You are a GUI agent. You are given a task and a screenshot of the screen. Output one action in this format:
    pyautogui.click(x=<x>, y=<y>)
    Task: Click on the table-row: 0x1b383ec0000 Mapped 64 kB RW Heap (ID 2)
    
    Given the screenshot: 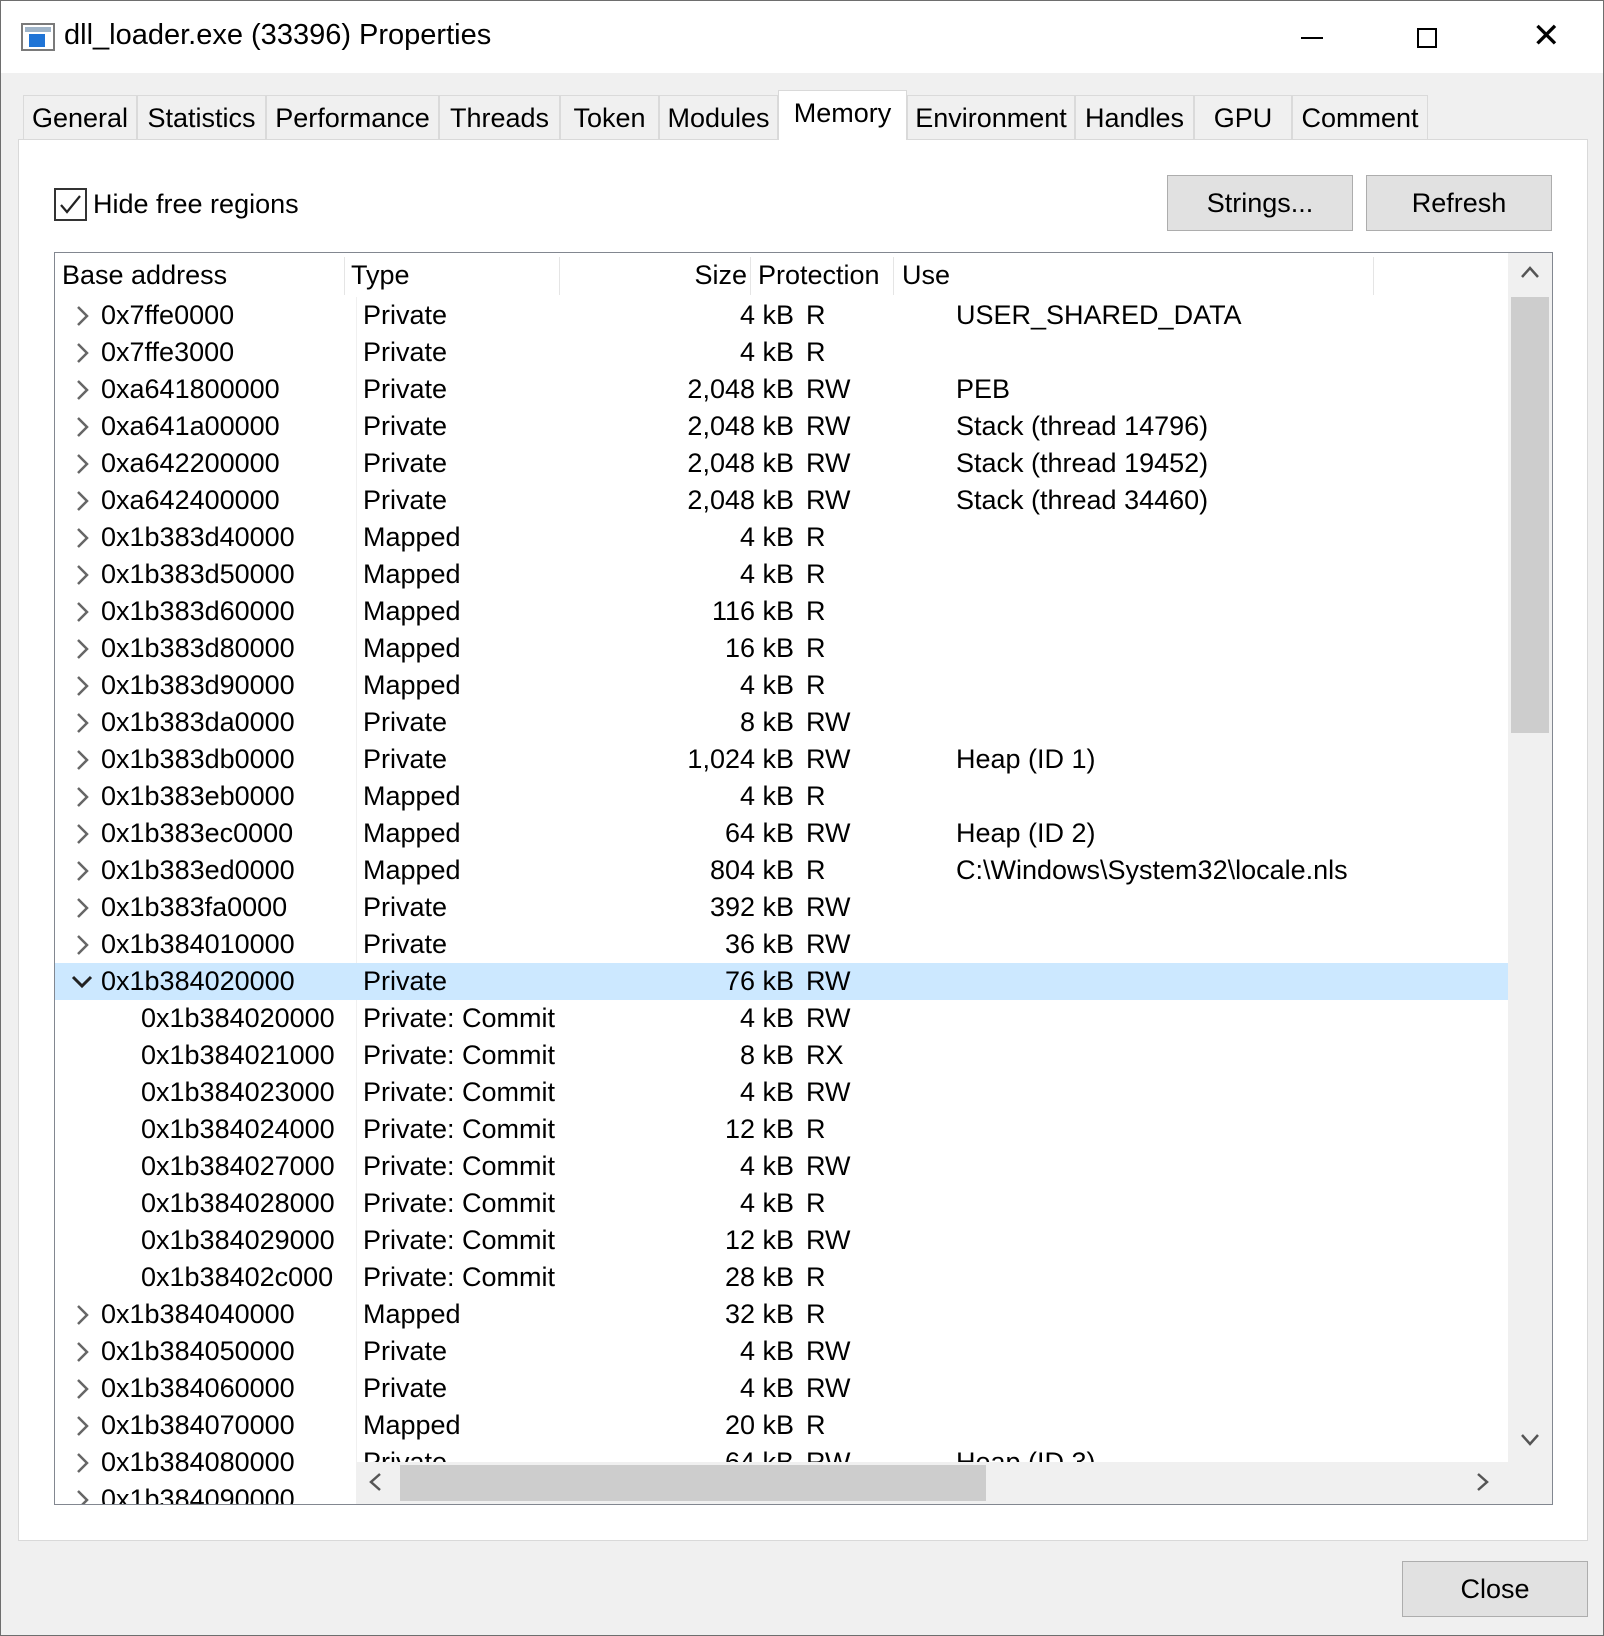 What is the action you would take?
    pyautogui.click(x=781, y=833)
    